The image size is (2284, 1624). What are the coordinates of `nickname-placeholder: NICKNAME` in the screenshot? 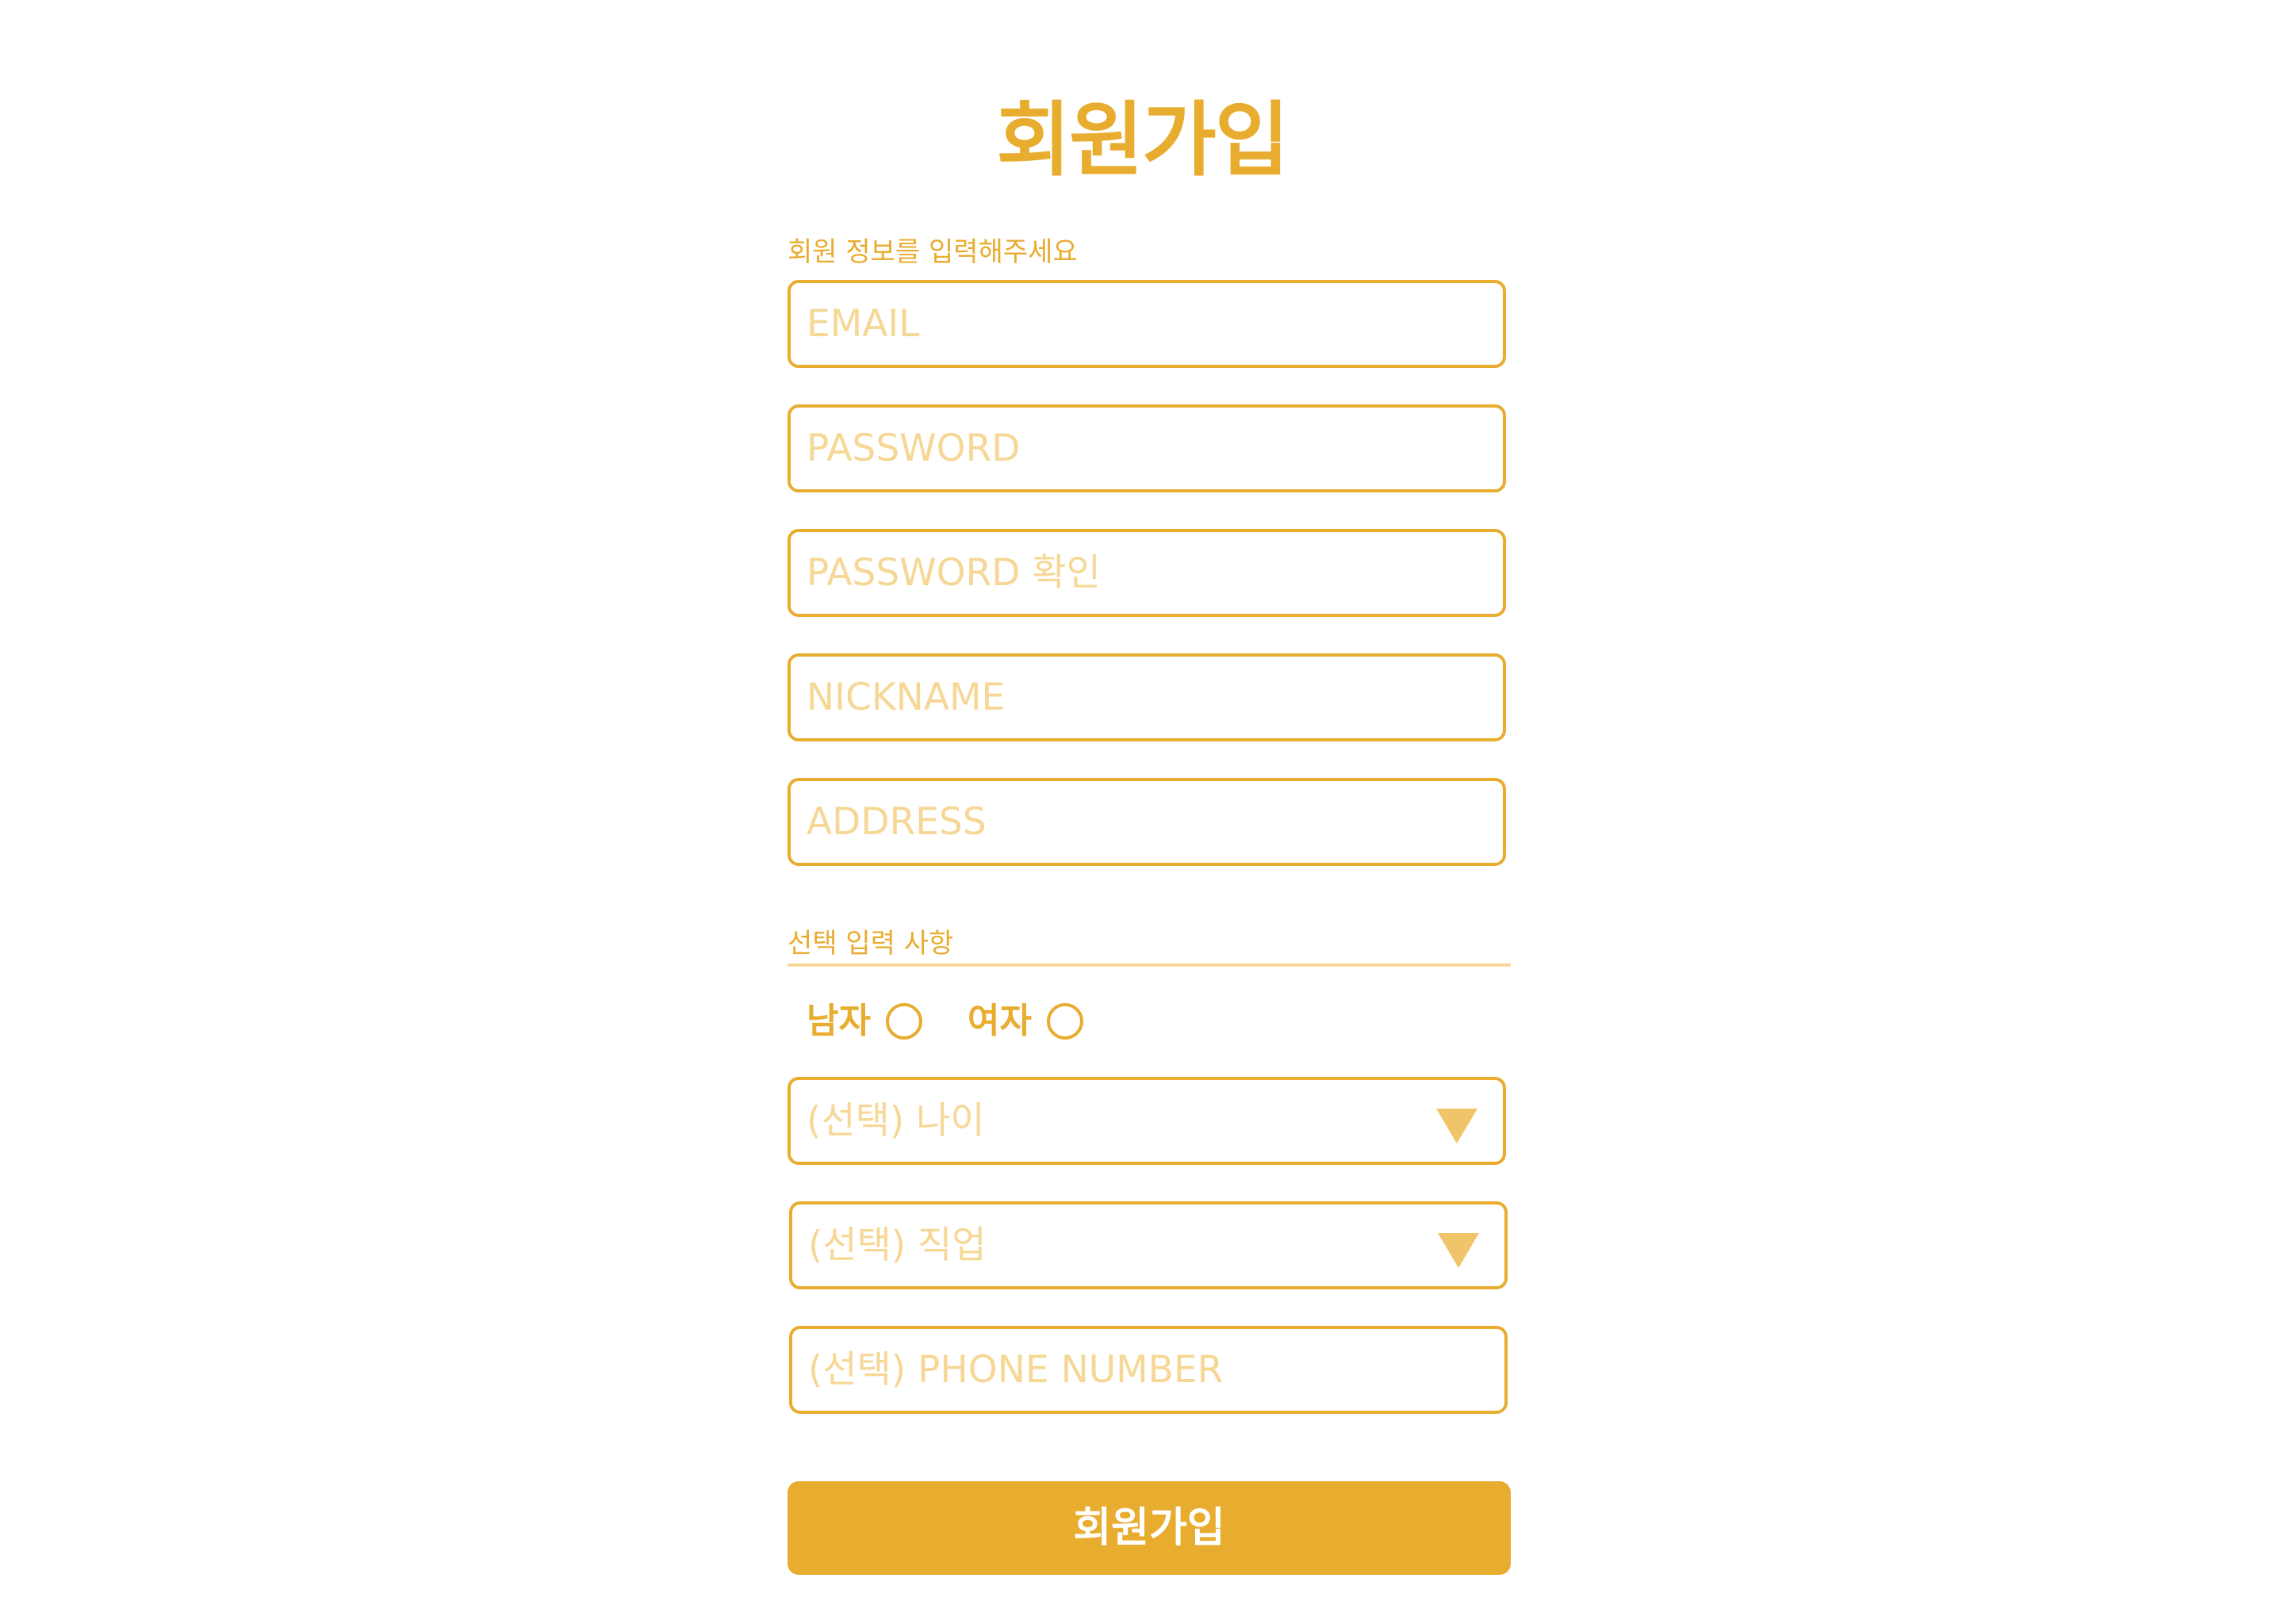 It's located at (906, 697).